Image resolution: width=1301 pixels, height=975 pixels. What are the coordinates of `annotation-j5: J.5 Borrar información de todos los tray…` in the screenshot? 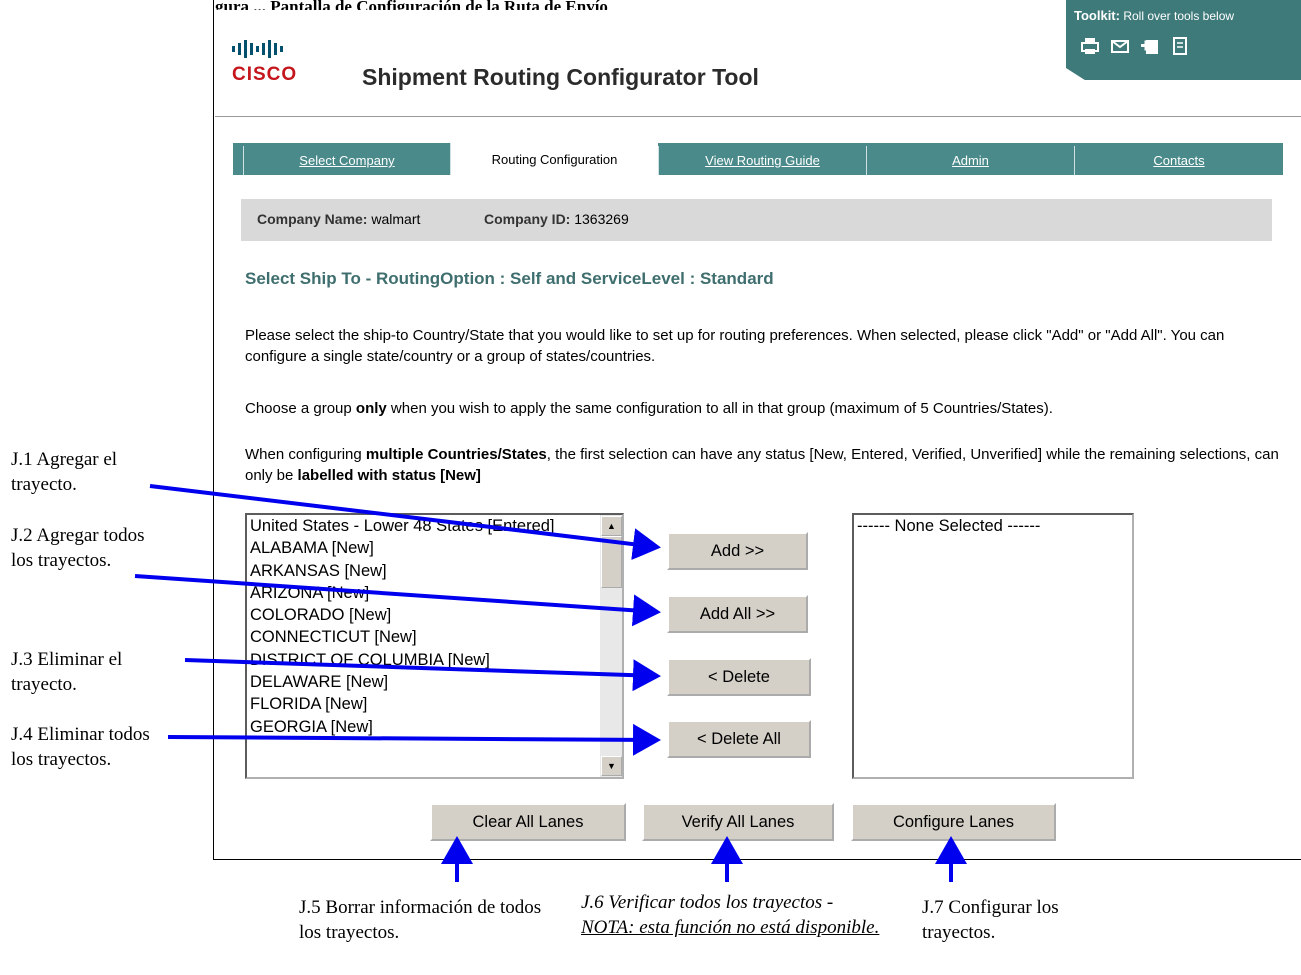 It's located at (420, 920).